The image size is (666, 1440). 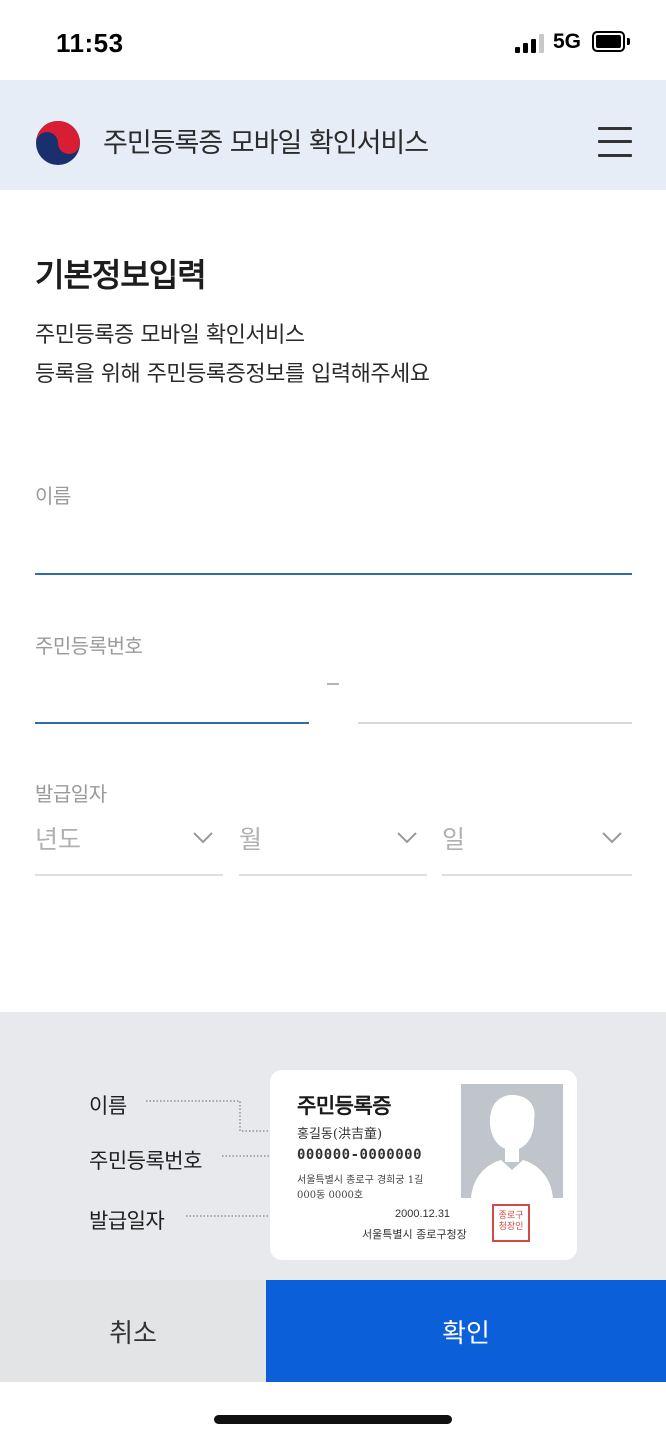 What do you see at coordinates (512, 1141) in the screenshot?
I see `person-silhouette-icon` at bounding box center [512, 1141].